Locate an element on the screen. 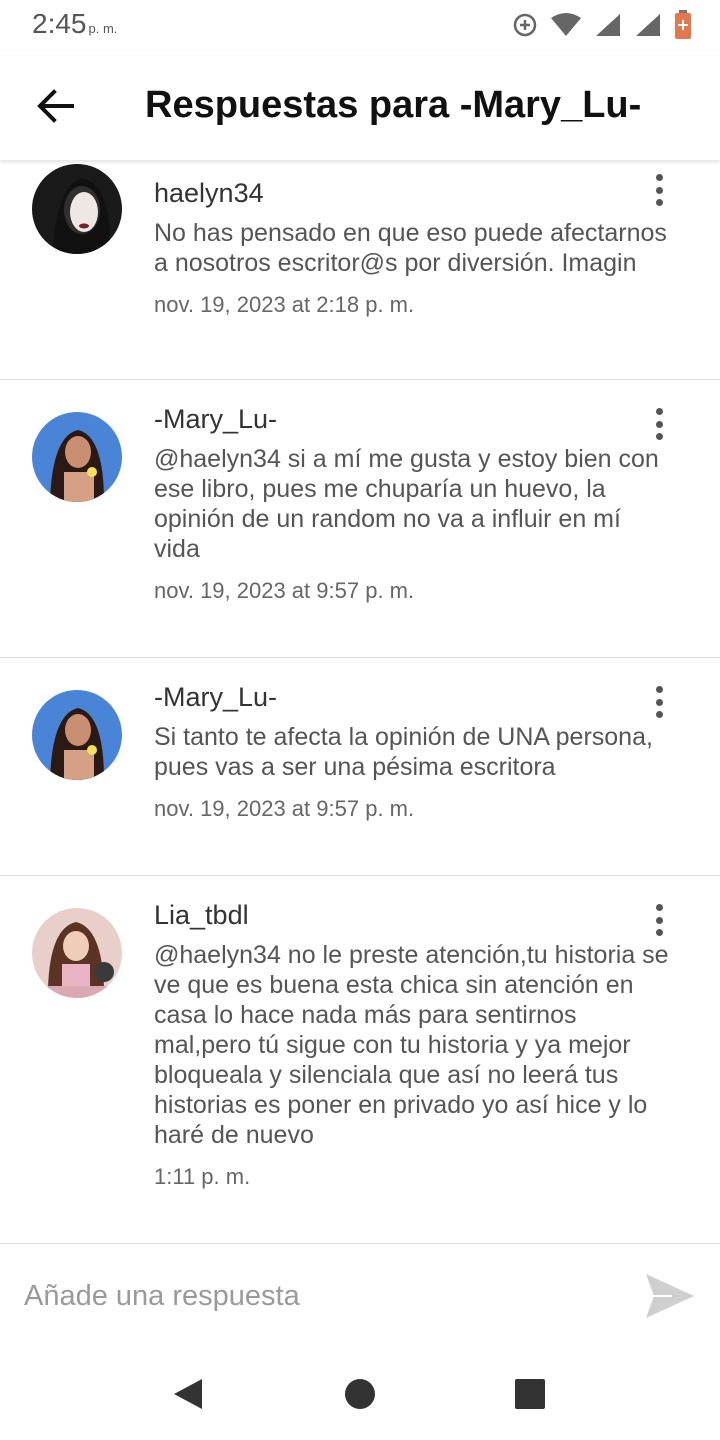  nav-back-button is located at coordinates (188, 1394).